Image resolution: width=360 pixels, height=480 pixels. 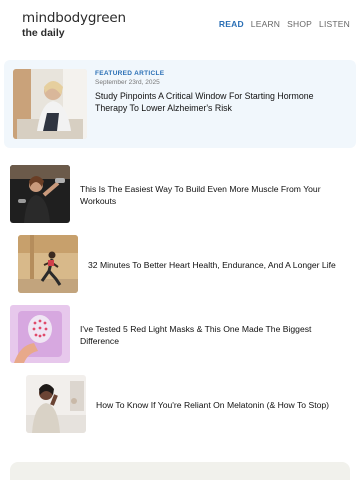 What do you see at coordinates (334, 24) in the screenshot?
I see `nav-listen: LISTEN` at bounding box center [334, 24].